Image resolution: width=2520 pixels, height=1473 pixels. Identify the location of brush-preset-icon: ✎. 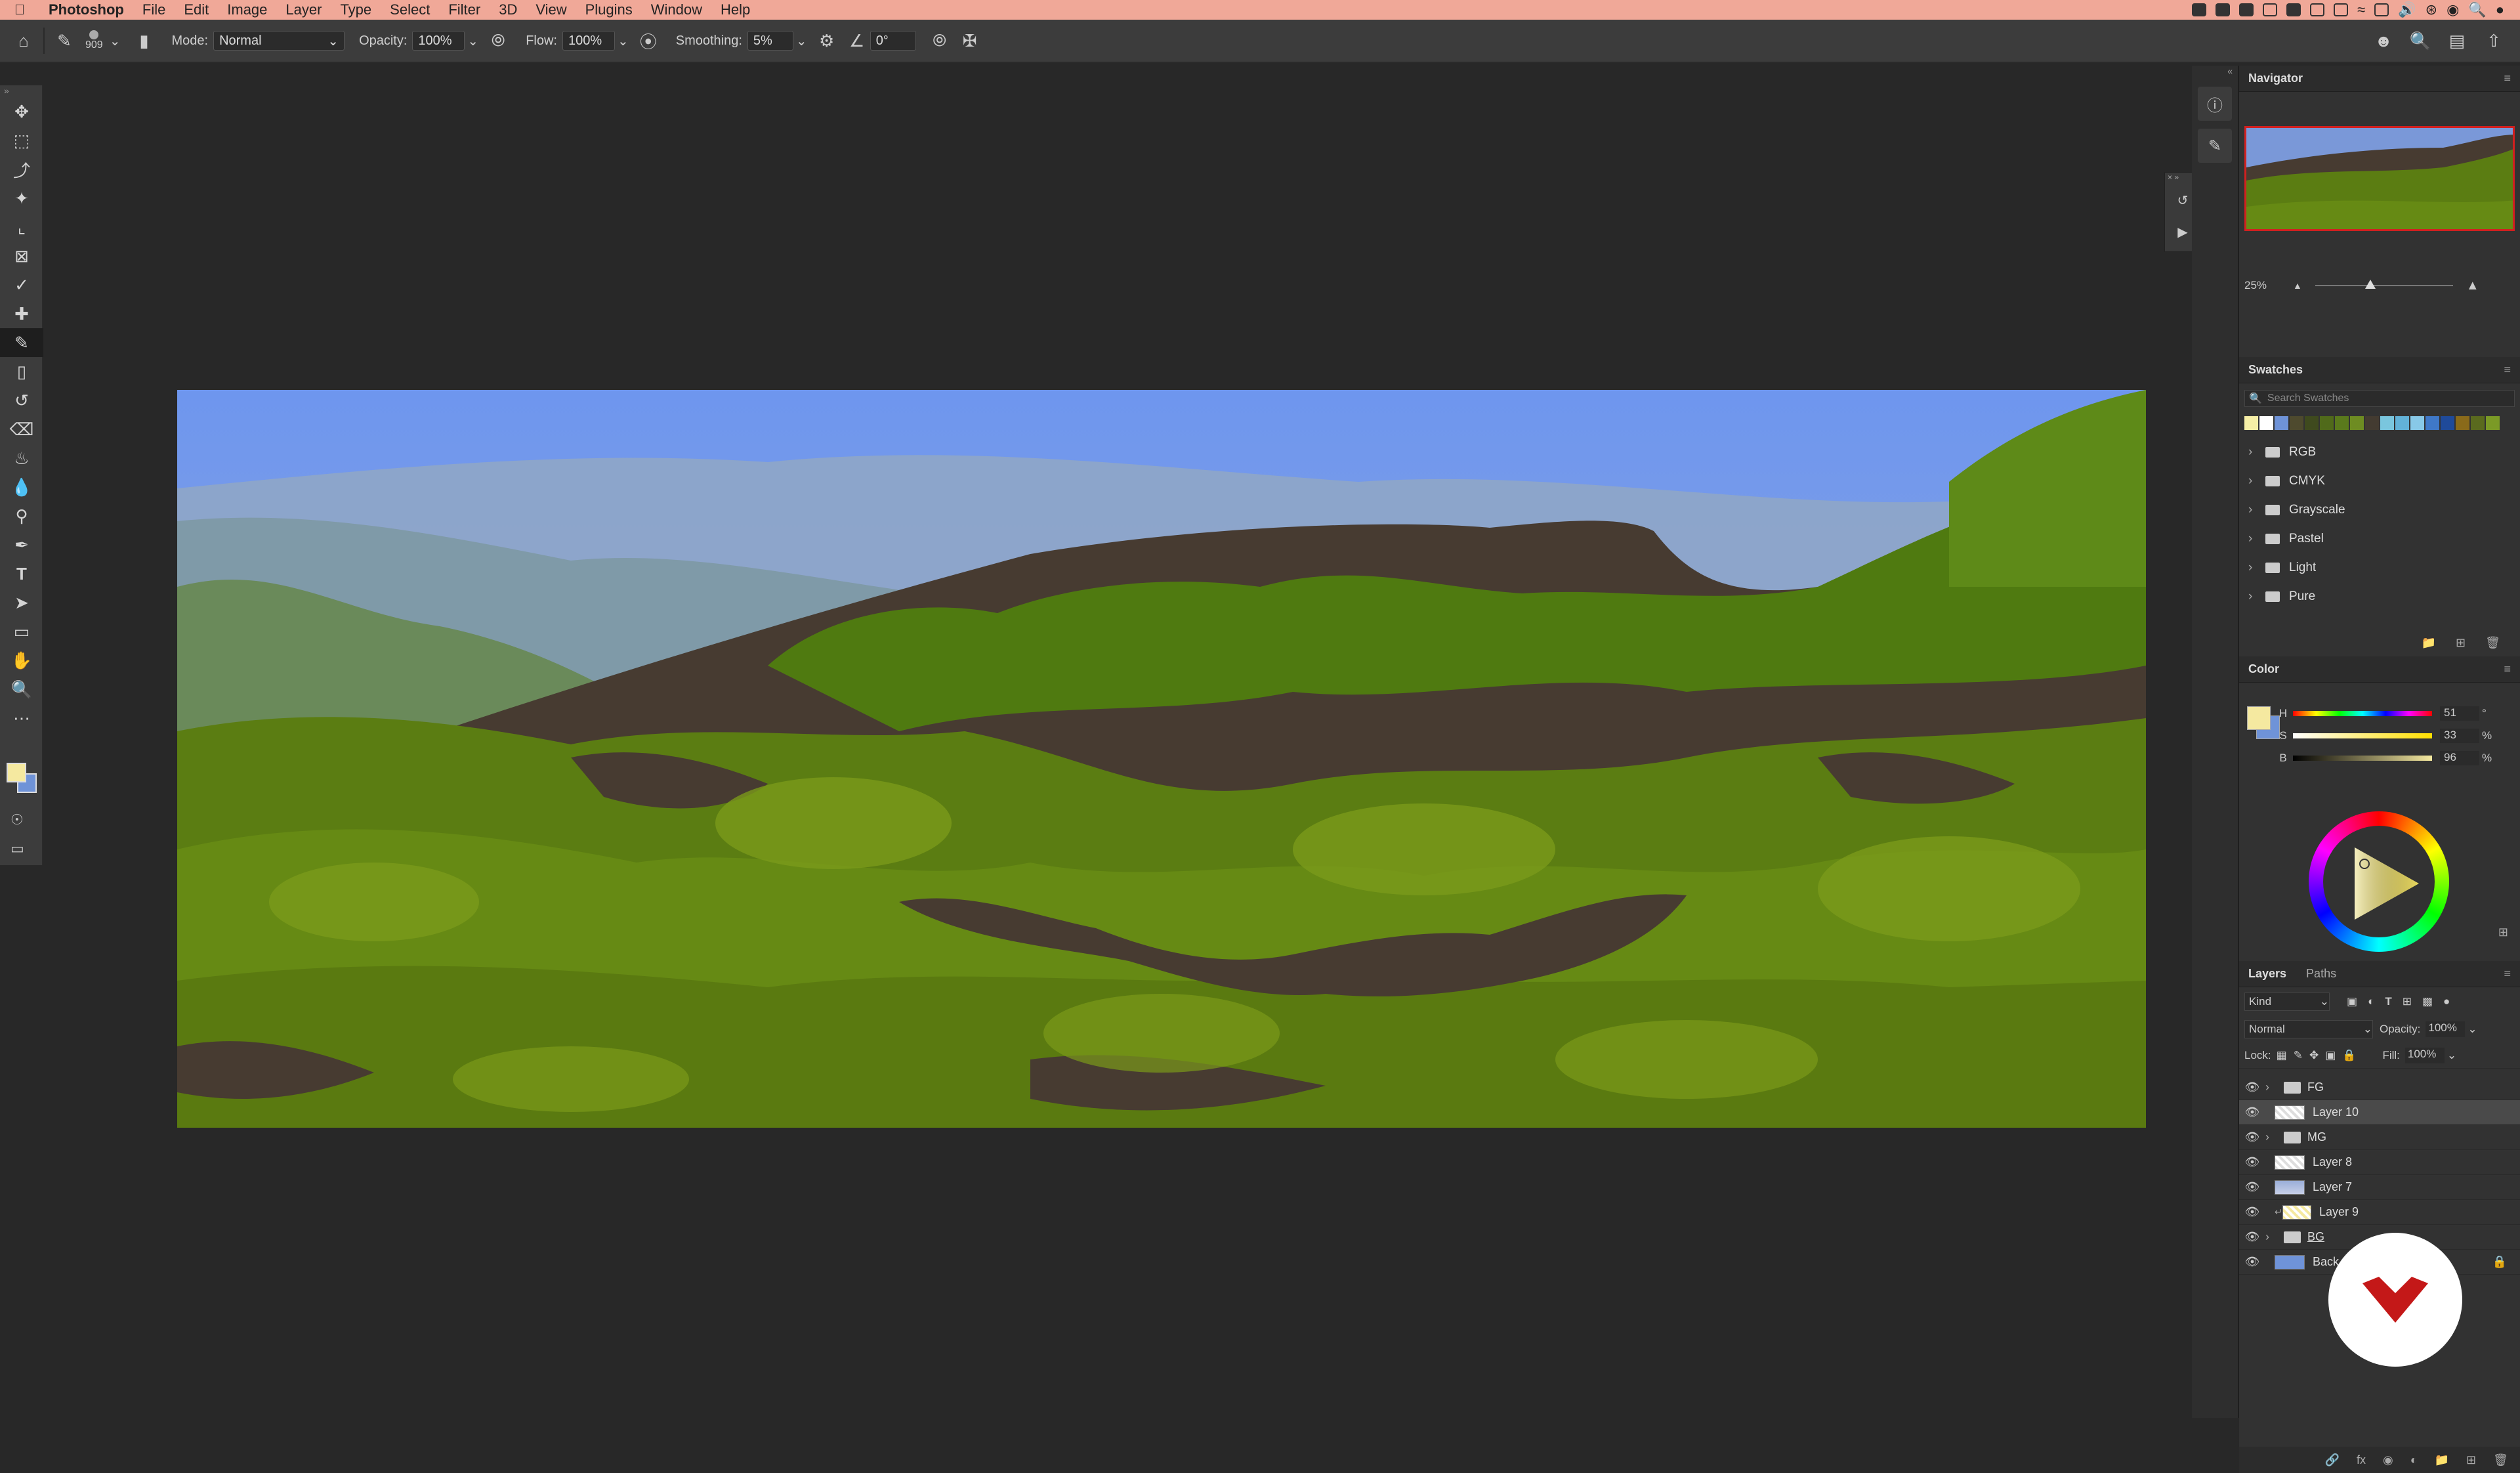
(64, 41).